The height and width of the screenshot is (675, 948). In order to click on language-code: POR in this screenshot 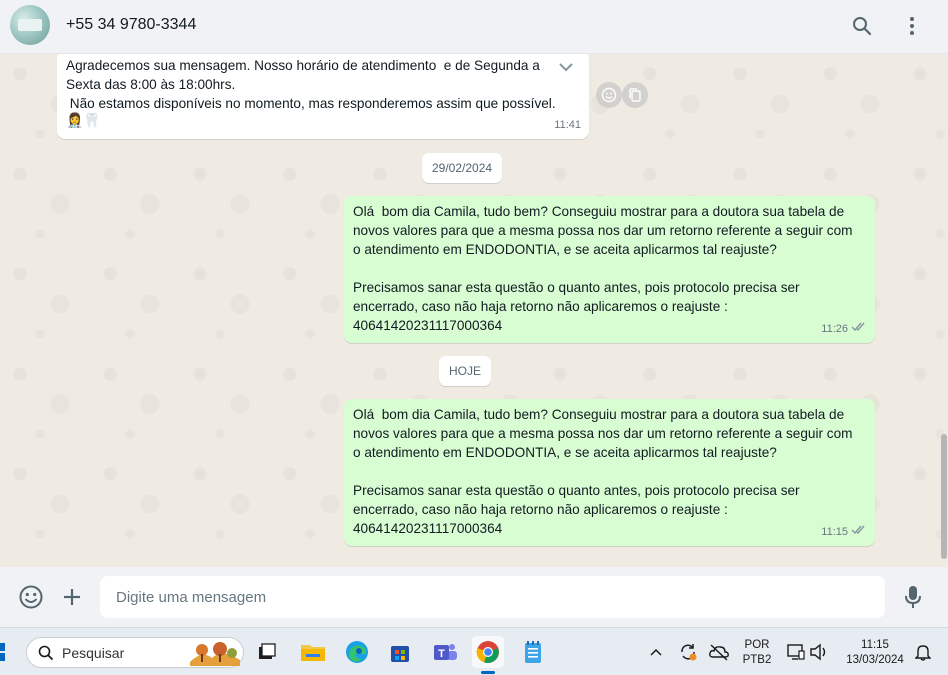, I will do `click(757, 645)`.